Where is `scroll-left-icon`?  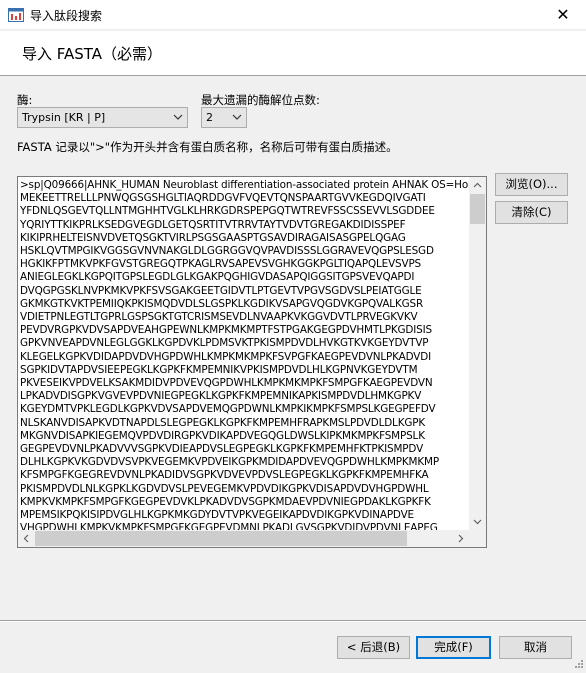 scroll-left-icon is located at coordinates (26, 538).